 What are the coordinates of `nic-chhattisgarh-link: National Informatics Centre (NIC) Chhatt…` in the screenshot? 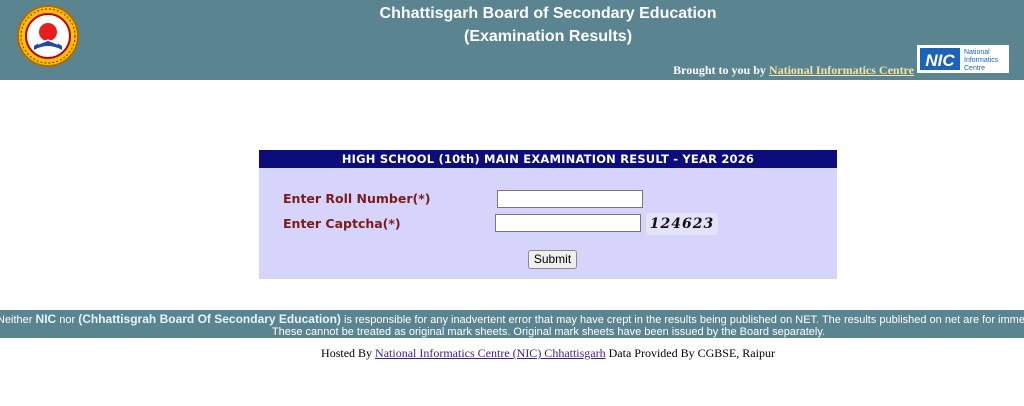 It's located at (490, 353).